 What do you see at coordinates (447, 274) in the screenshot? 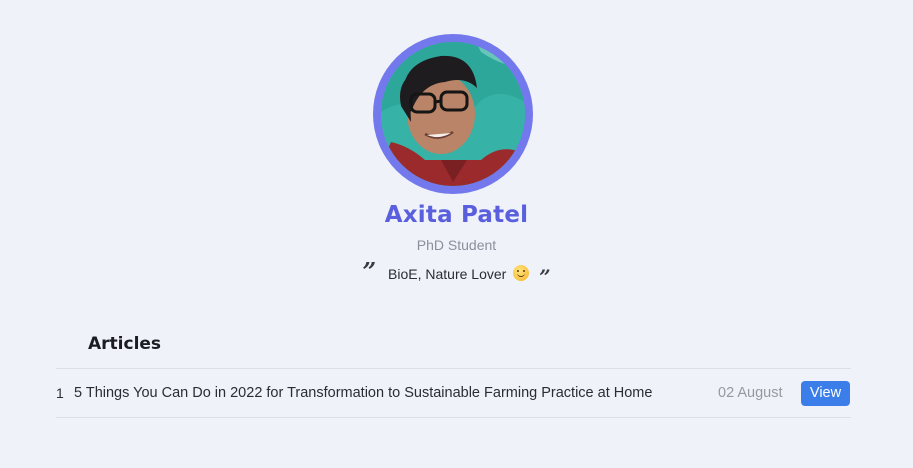
I see `bio-text: BioE, Nature Lover` at bounding box center [447, 274].